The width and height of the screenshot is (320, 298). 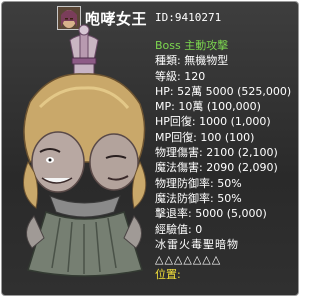 What do you see at coordinates (192, 61) in the screenshot?
I see `stat-line-type: 種類: 無機物型` at bounding box center [192, 61].